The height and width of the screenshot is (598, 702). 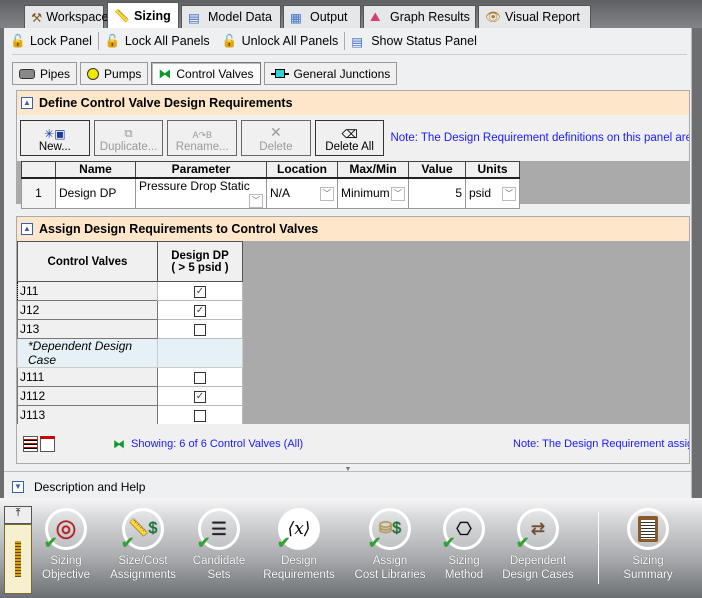 What do you see at coordinates (390, 528) in the screenshot?
I see `database-dollar-icon: ⛁$` at bounding box center [390, 528].